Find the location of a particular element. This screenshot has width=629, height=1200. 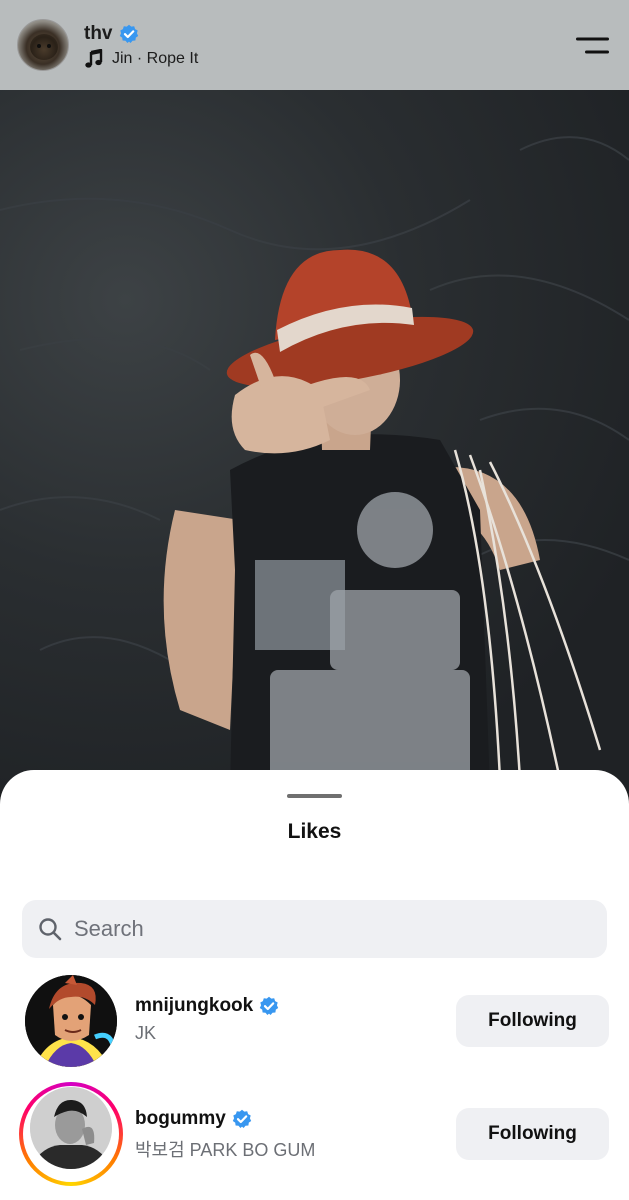

avatar-dog-face is located at coordinates (44, 47).